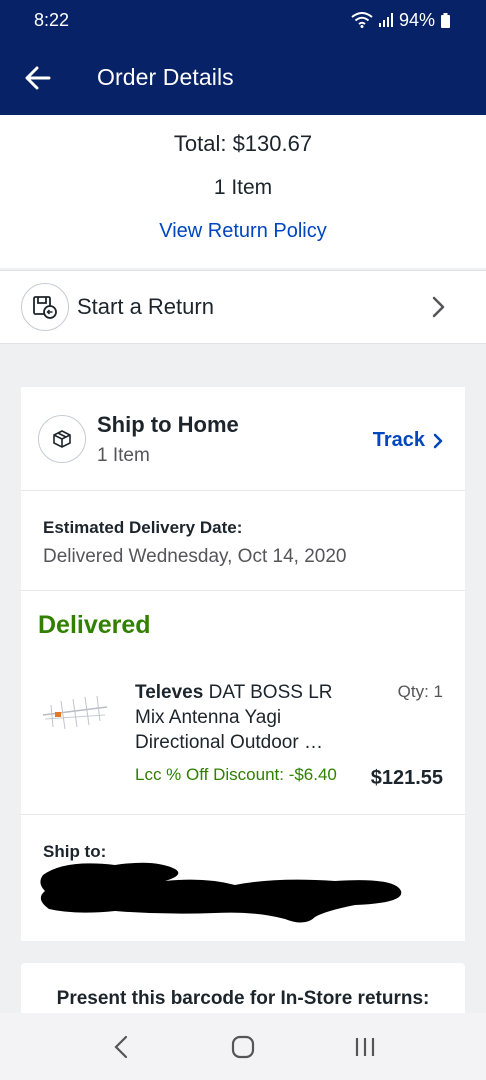 The width and height of the screenshot is (486, 1080). Describe the element at coordinates (385, 20) in the screenshot. I see `signal-icon` at that location.